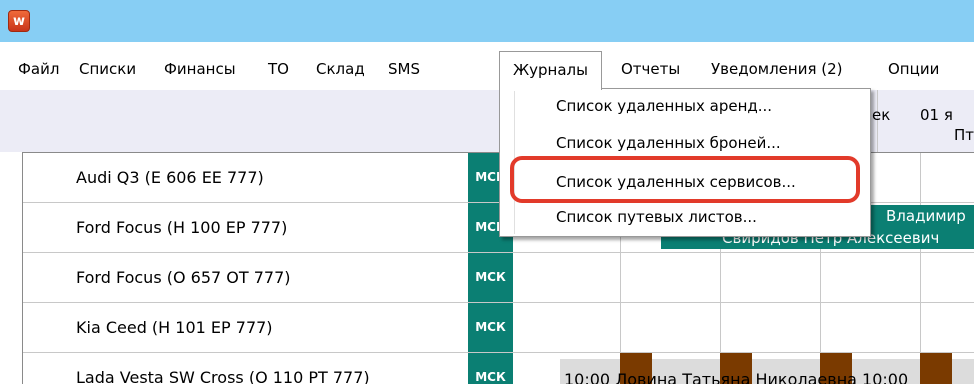 This screenshot has width=974, height=384. I want to click on table-row: Kia Ceed (Н 101 ЕР 777) МСК, so click(498, 328).